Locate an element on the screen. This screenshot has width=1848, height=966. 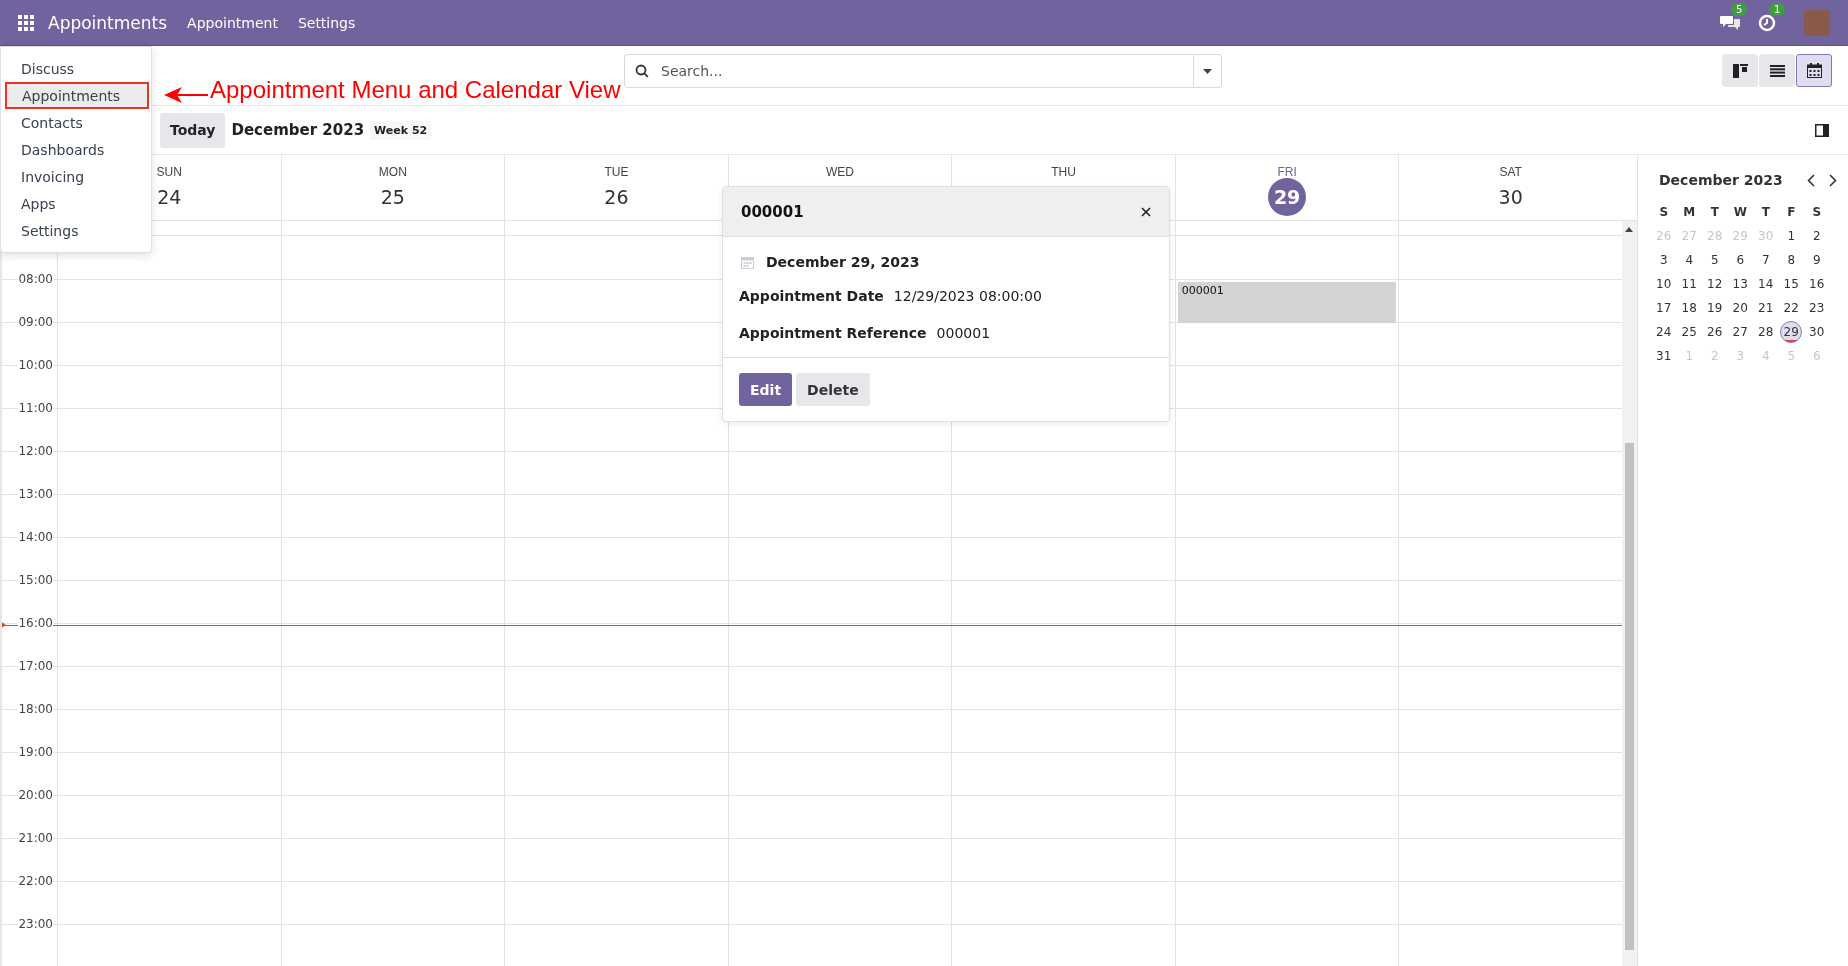
menu-item: Discuss is located at coordinates (76, 68).